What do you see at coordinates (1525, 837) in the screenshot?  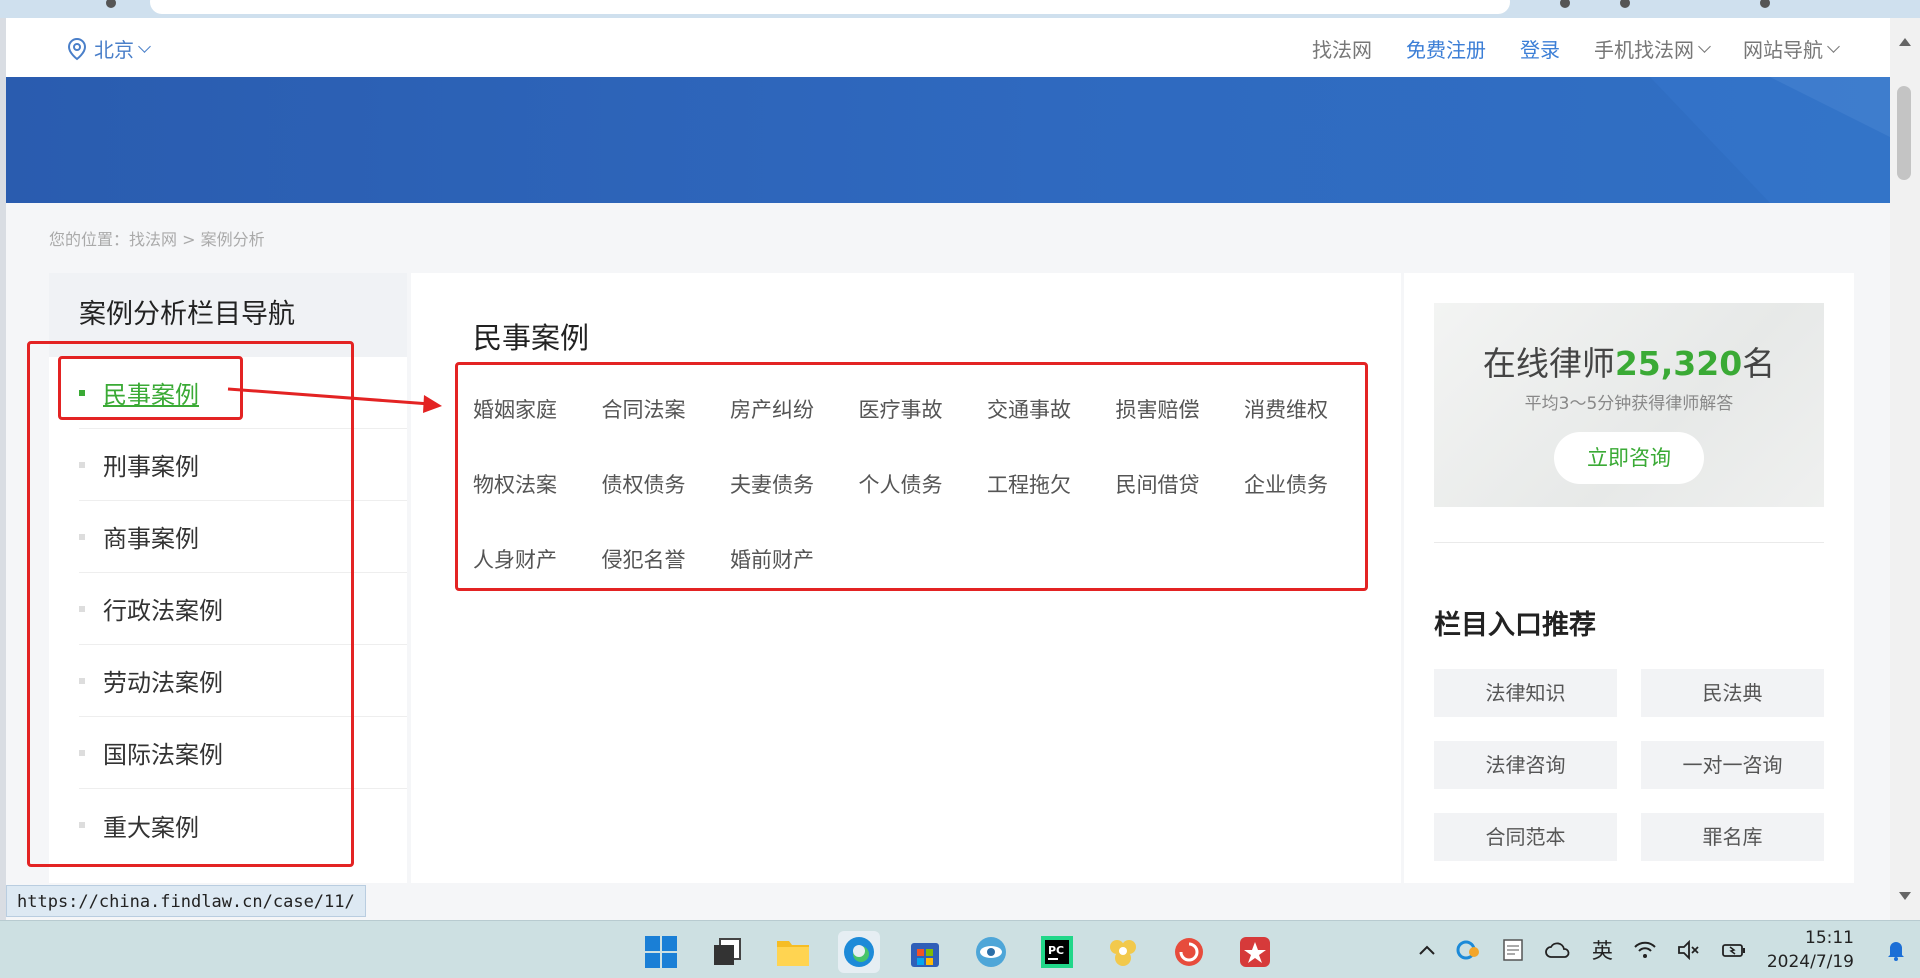 I see `entry-contract-templates: 合同范本` at bounding box center [1525, 837].